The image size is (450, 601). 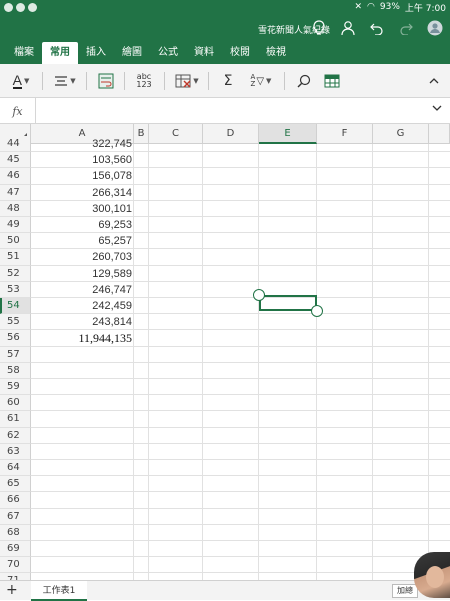 I want to click on row-header: 52, so click(x=15, y=273).